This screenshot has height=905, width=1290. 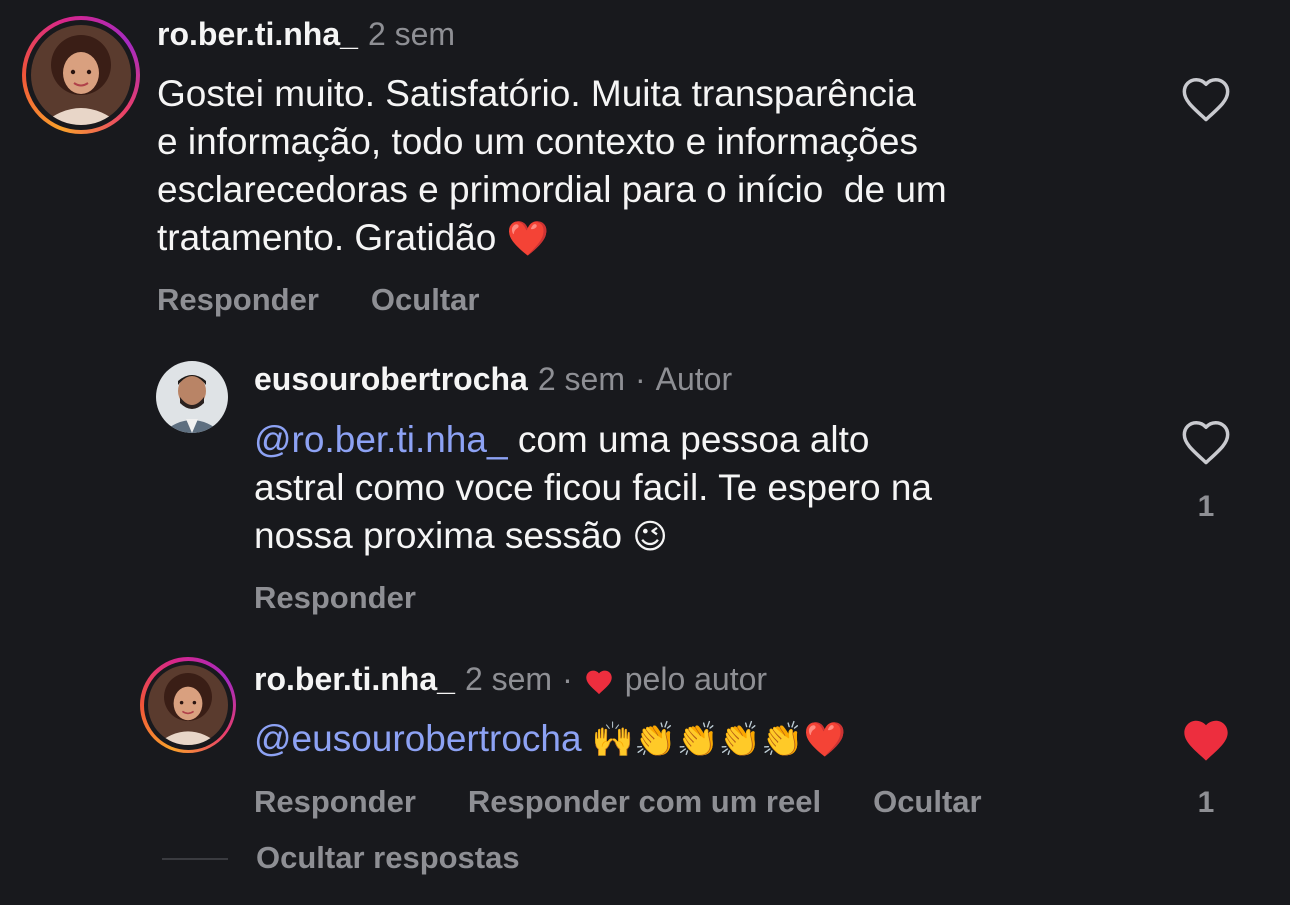 I want to click on heart-emoji: ❤️, so click(x=527, y=239).